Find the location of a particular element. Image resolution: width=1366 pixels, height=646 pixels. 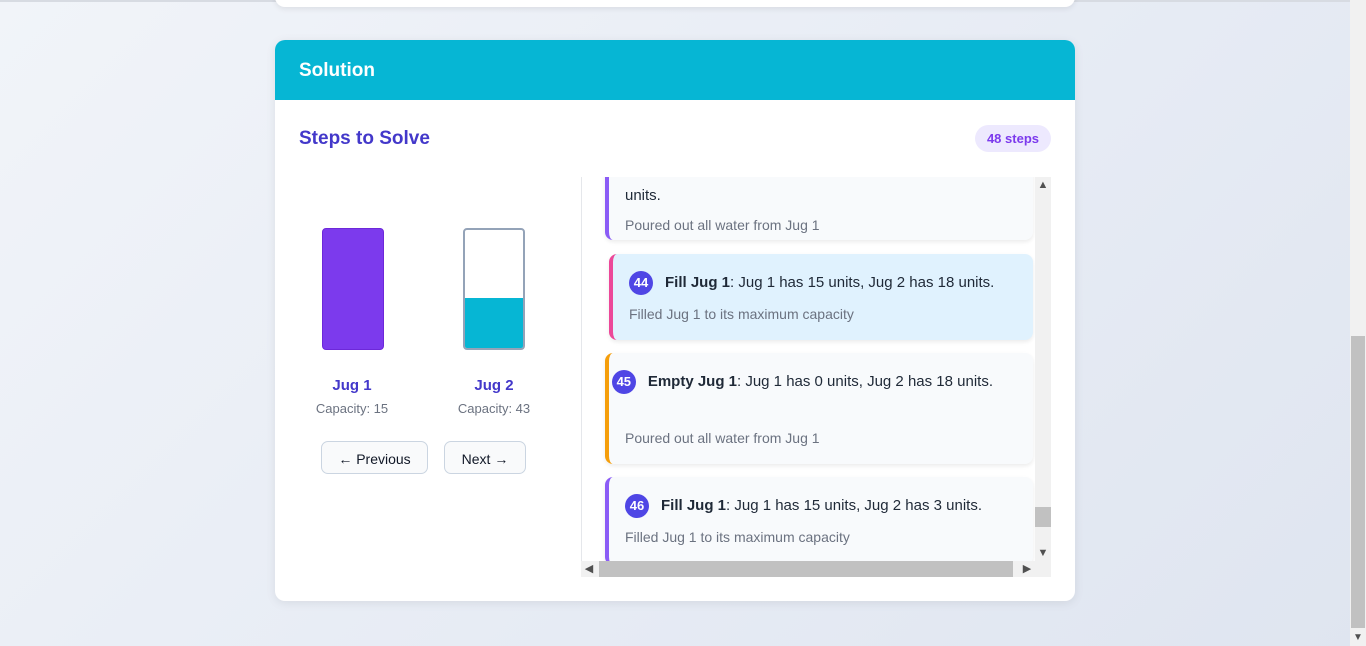

steps-title: Steps to Solve is located at coordinates (364, 138).